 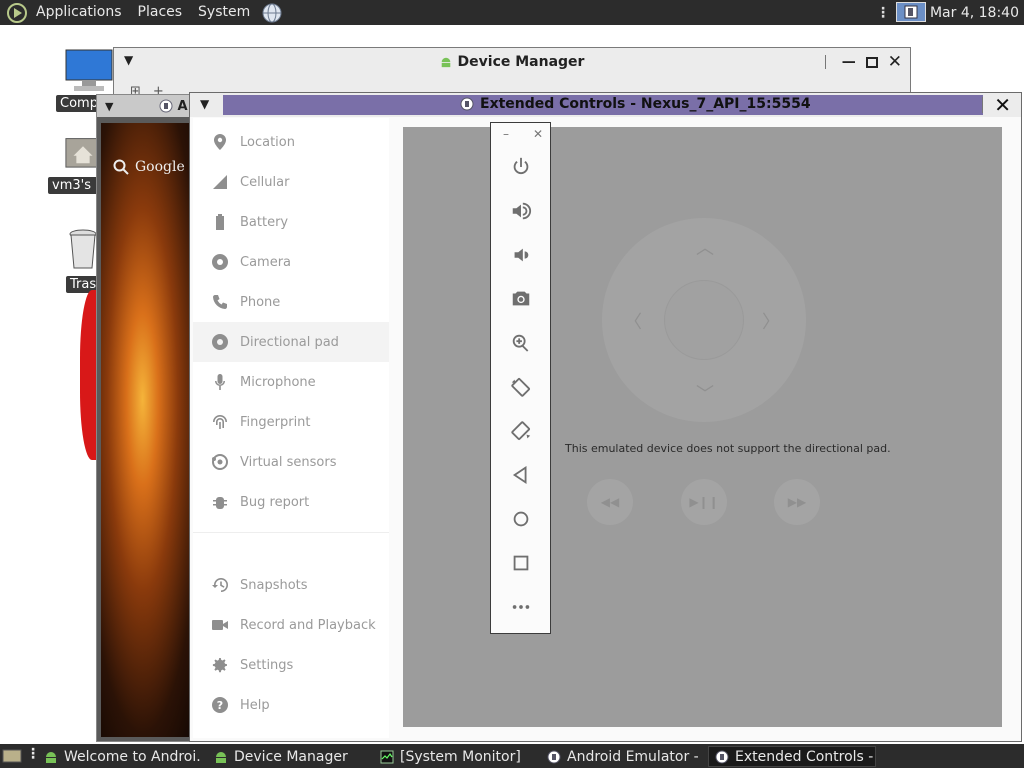 I want to click on dpad-left-arrow-icon: 〈, so click(x=633, y=322).